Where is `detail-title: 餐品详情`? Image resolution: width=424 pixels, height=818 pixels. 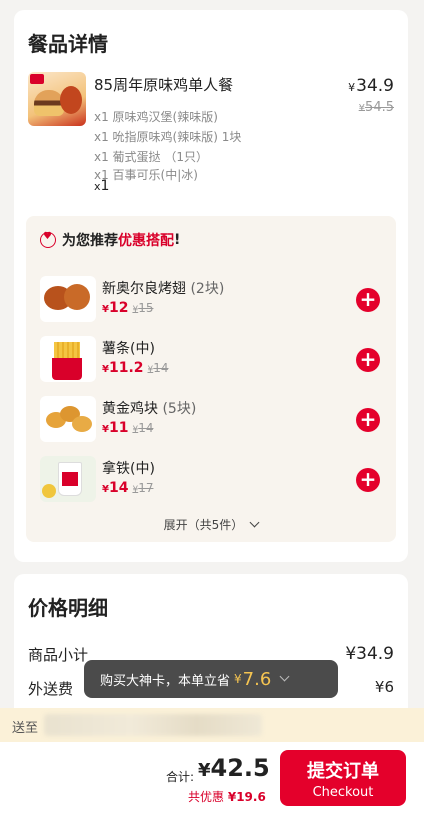 detail-title: 餐品详情 is located at coordinates (68, 44).